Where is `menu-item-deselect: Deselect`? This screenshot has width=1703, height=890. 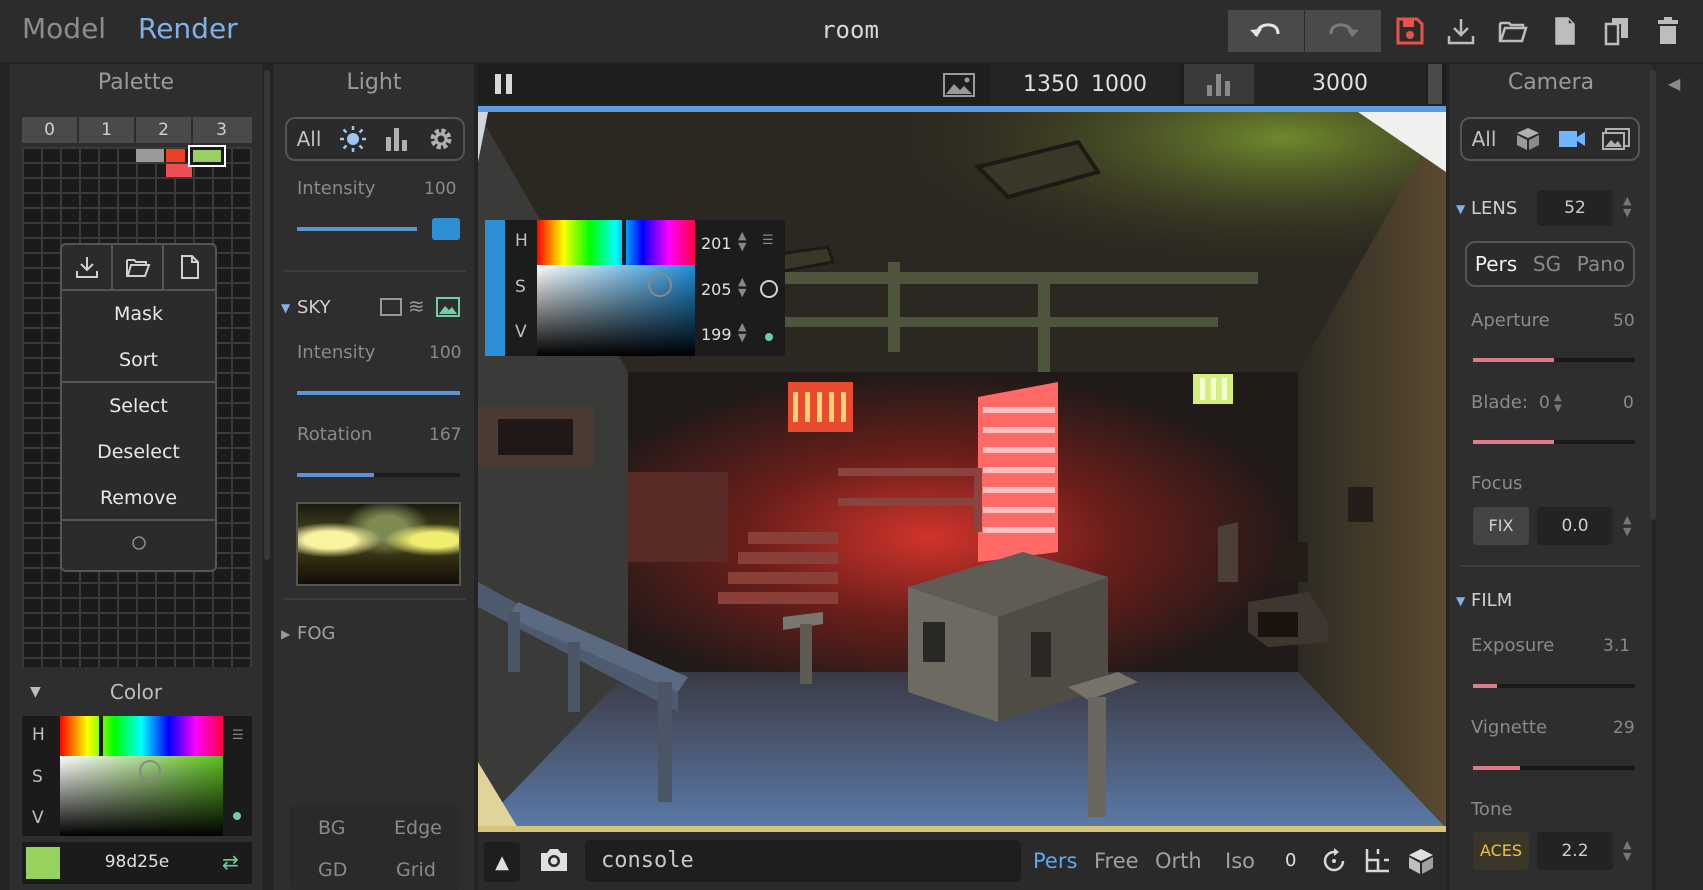 menu-item-deselect: Deselect is located at coordinates (138, 452).